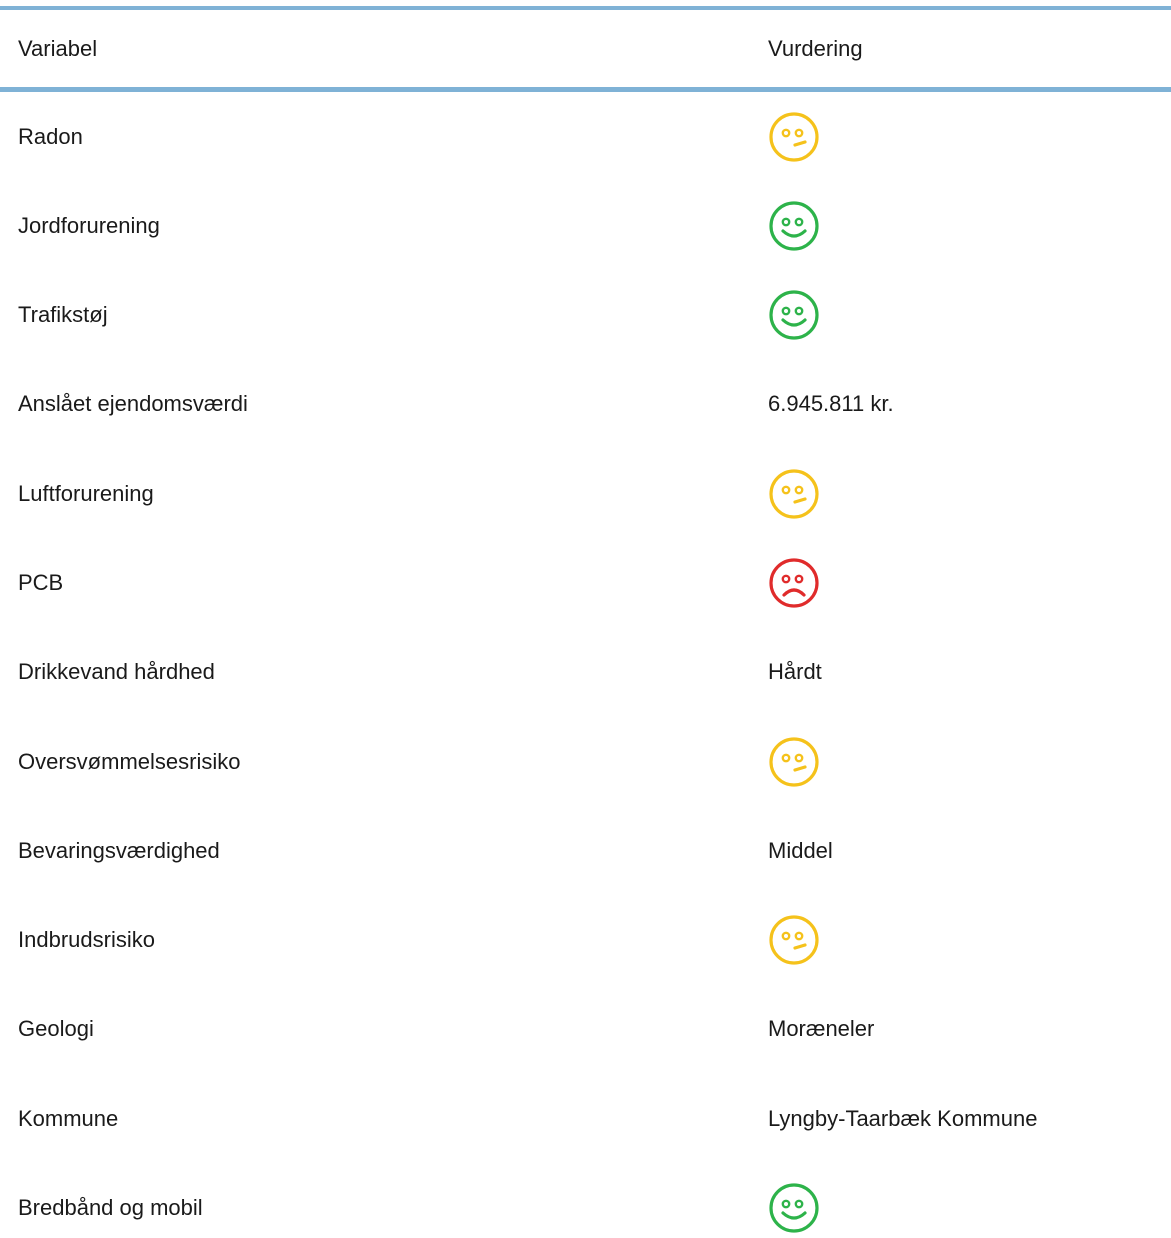 This screenshot has width=1171, height=1238. Describe the element at coordinates (68, 1118) in the screenshot. I see `row-label: Kommune` at that location.